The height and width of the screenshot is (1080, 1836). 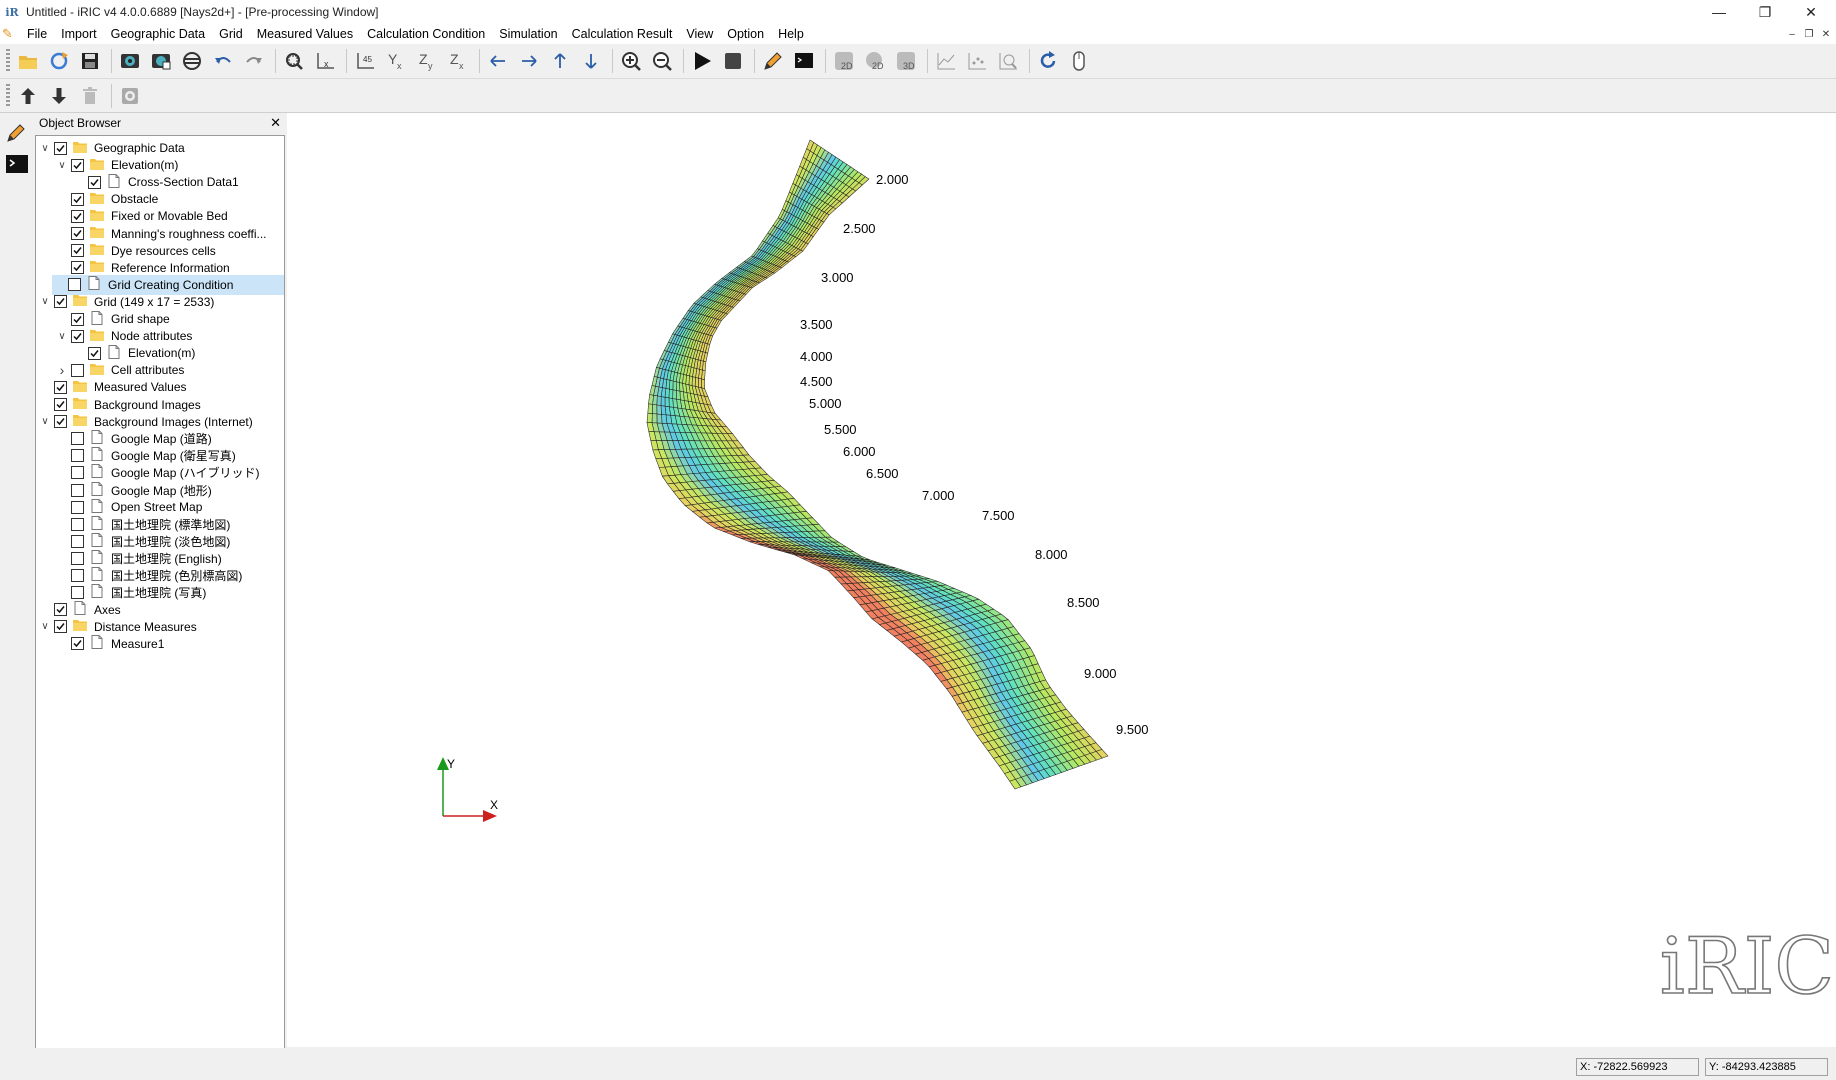 I want to click on refresh-button, so click(x=1048, y=61).